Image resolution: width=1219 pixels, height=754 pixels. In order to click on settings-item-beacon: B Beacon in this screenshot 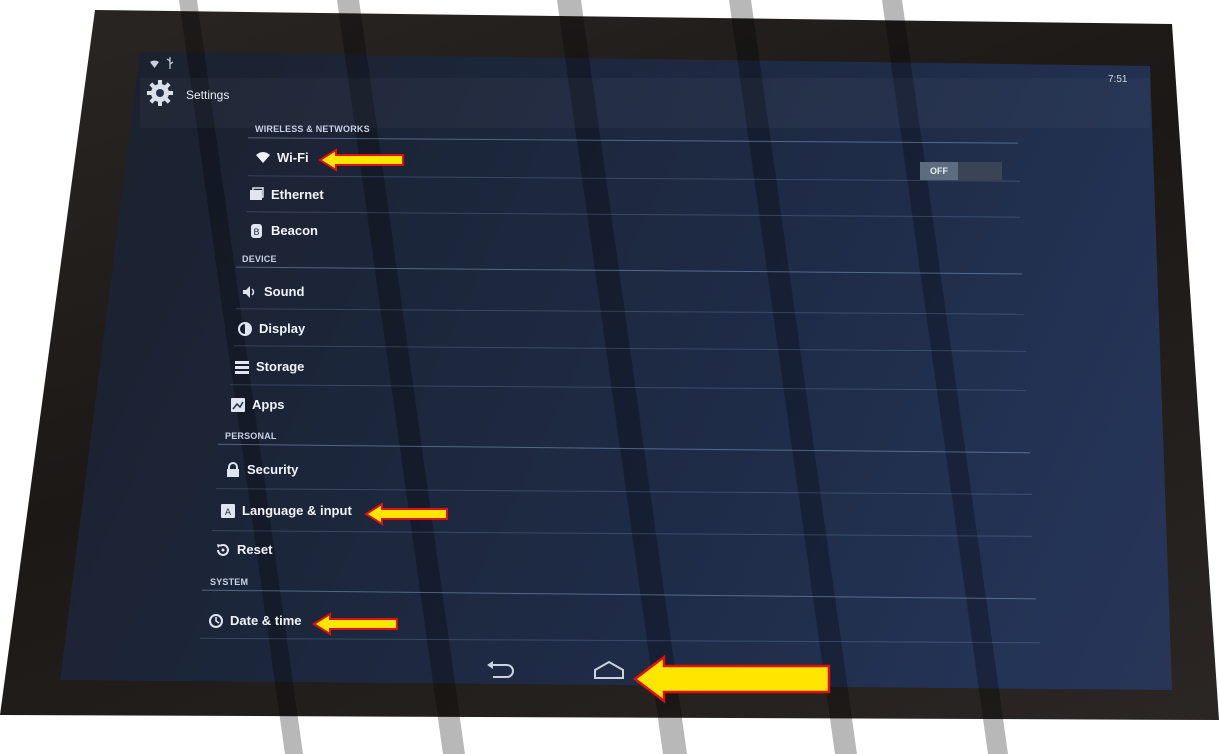, I will do `click(599, 234)`.